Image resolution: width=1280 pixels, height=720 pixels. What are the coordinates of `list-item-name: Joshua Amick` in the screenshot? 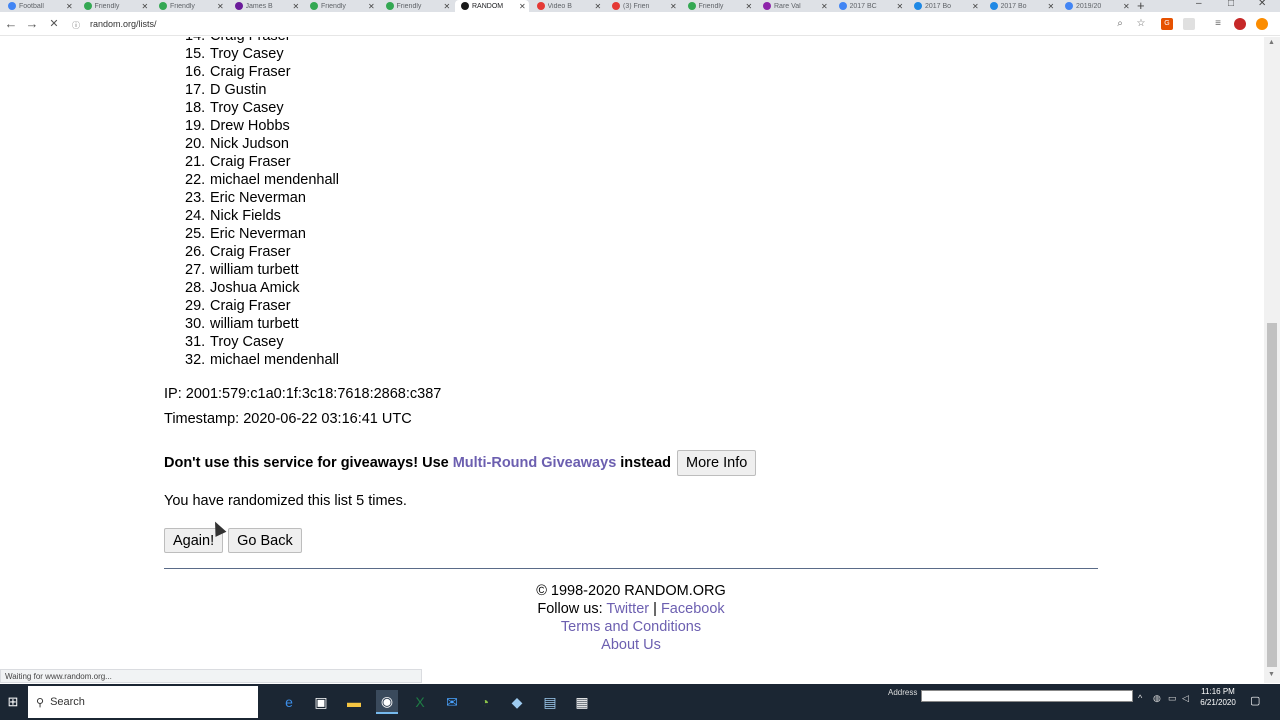 It's located at (255, 288).